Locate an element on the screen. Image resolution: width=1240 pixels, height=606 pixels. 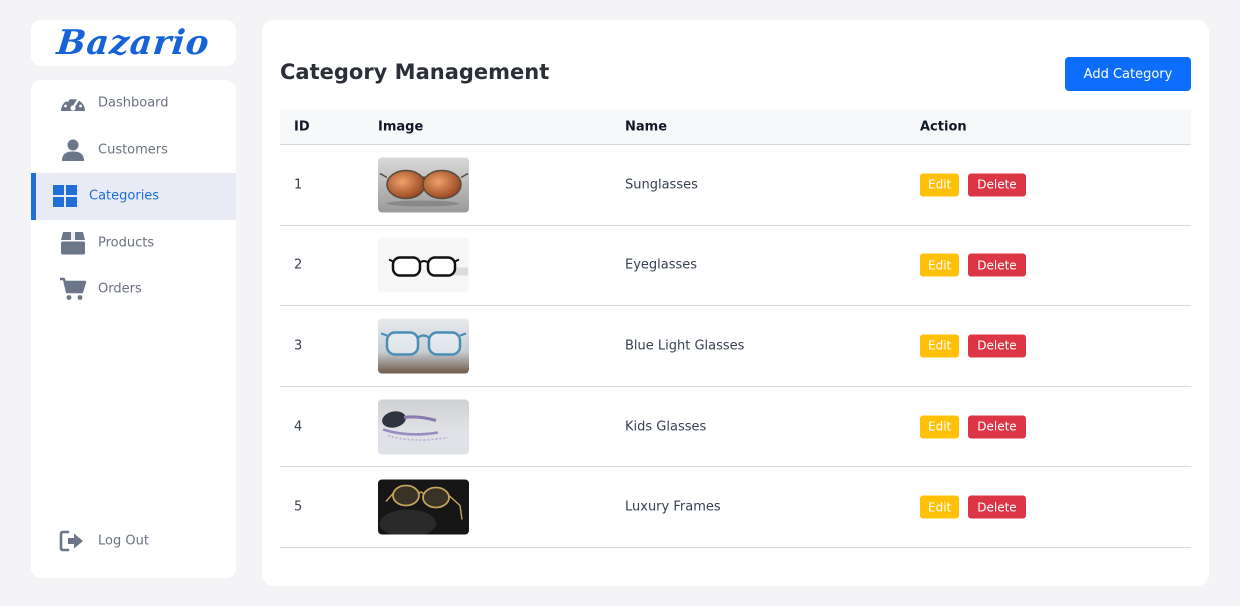
sidebar-item-label: Dashboard is located at coordinates (133, 103).